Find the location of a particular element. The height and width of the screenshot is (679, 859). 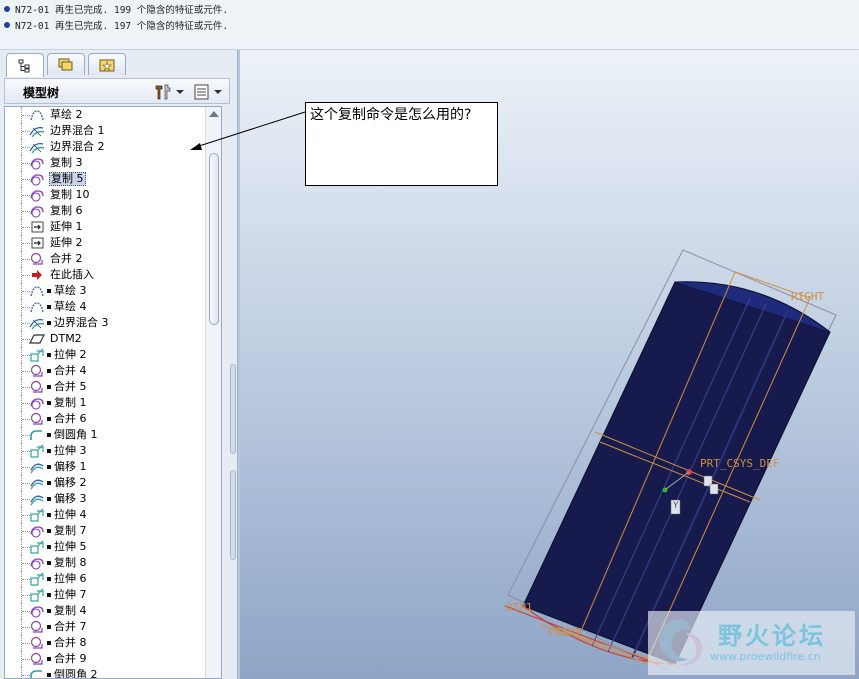

tree-item: 合并 2 is located at coordinates (104, 259).